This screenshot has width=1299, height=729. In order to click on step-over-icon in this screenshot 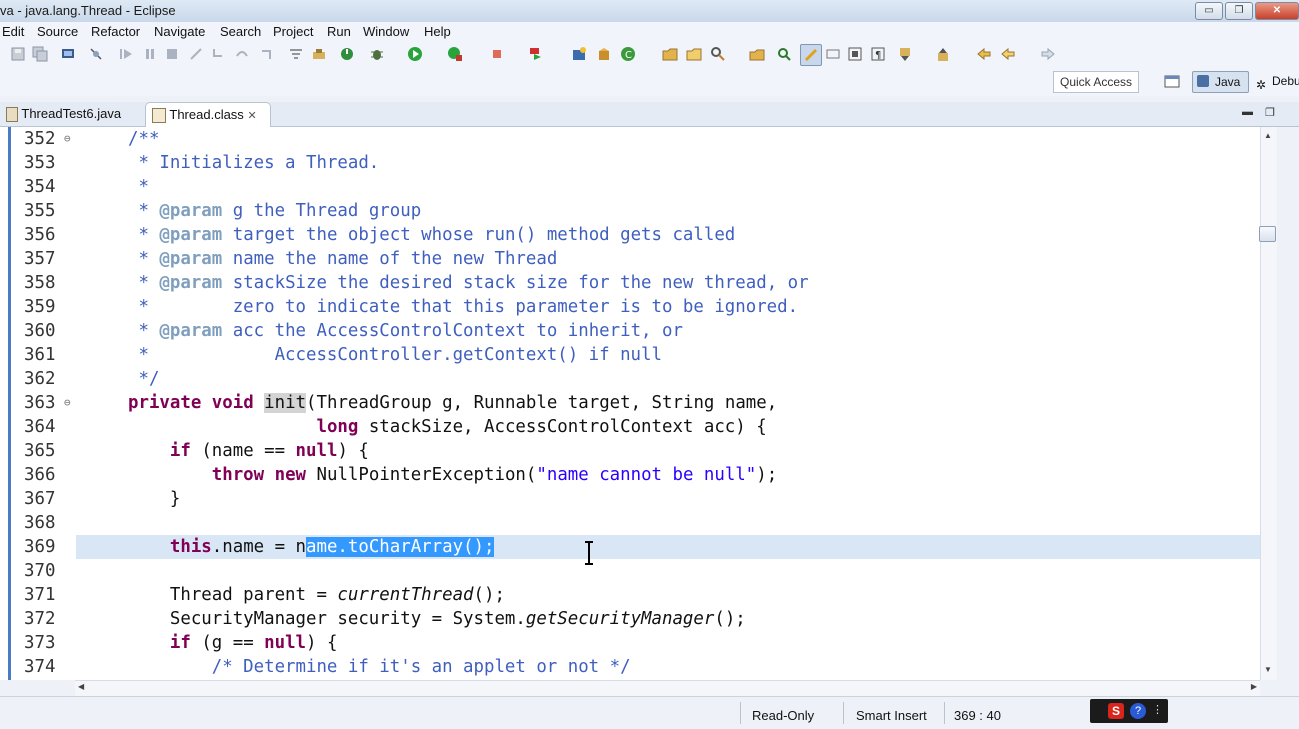, I will do `click(242, 54)`.